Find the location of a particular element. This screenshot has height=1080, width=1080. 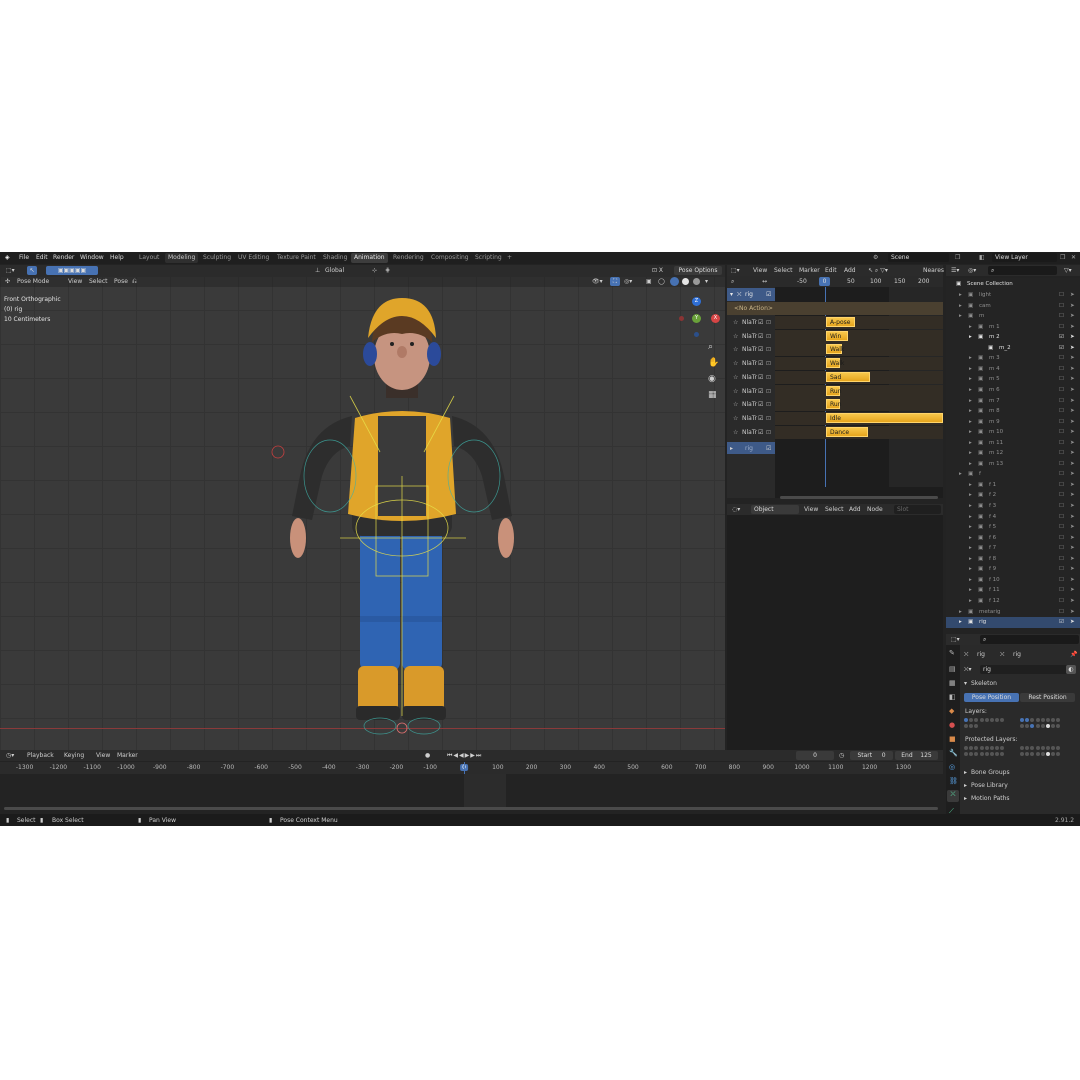

nla-object-checkbox: ☑ is located at coordinates (768, 294).